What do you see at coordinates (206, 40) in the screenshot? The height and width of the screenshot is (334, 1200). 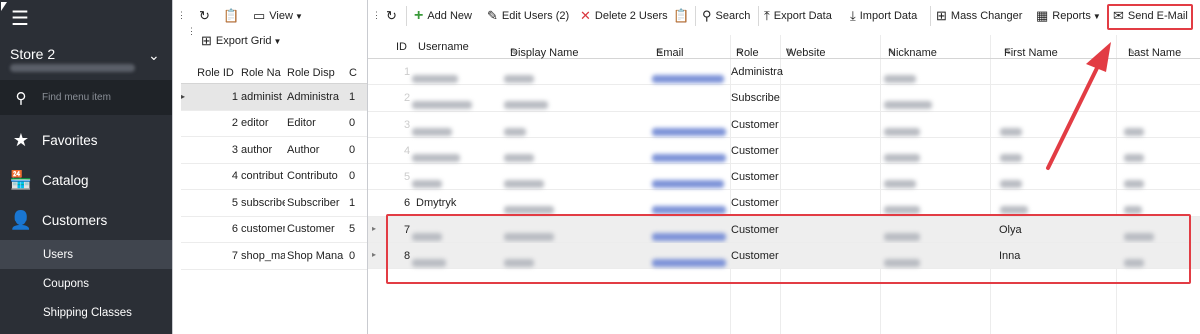 I see `export-grid-icon: ⊞` at bounding box center [206, 40].